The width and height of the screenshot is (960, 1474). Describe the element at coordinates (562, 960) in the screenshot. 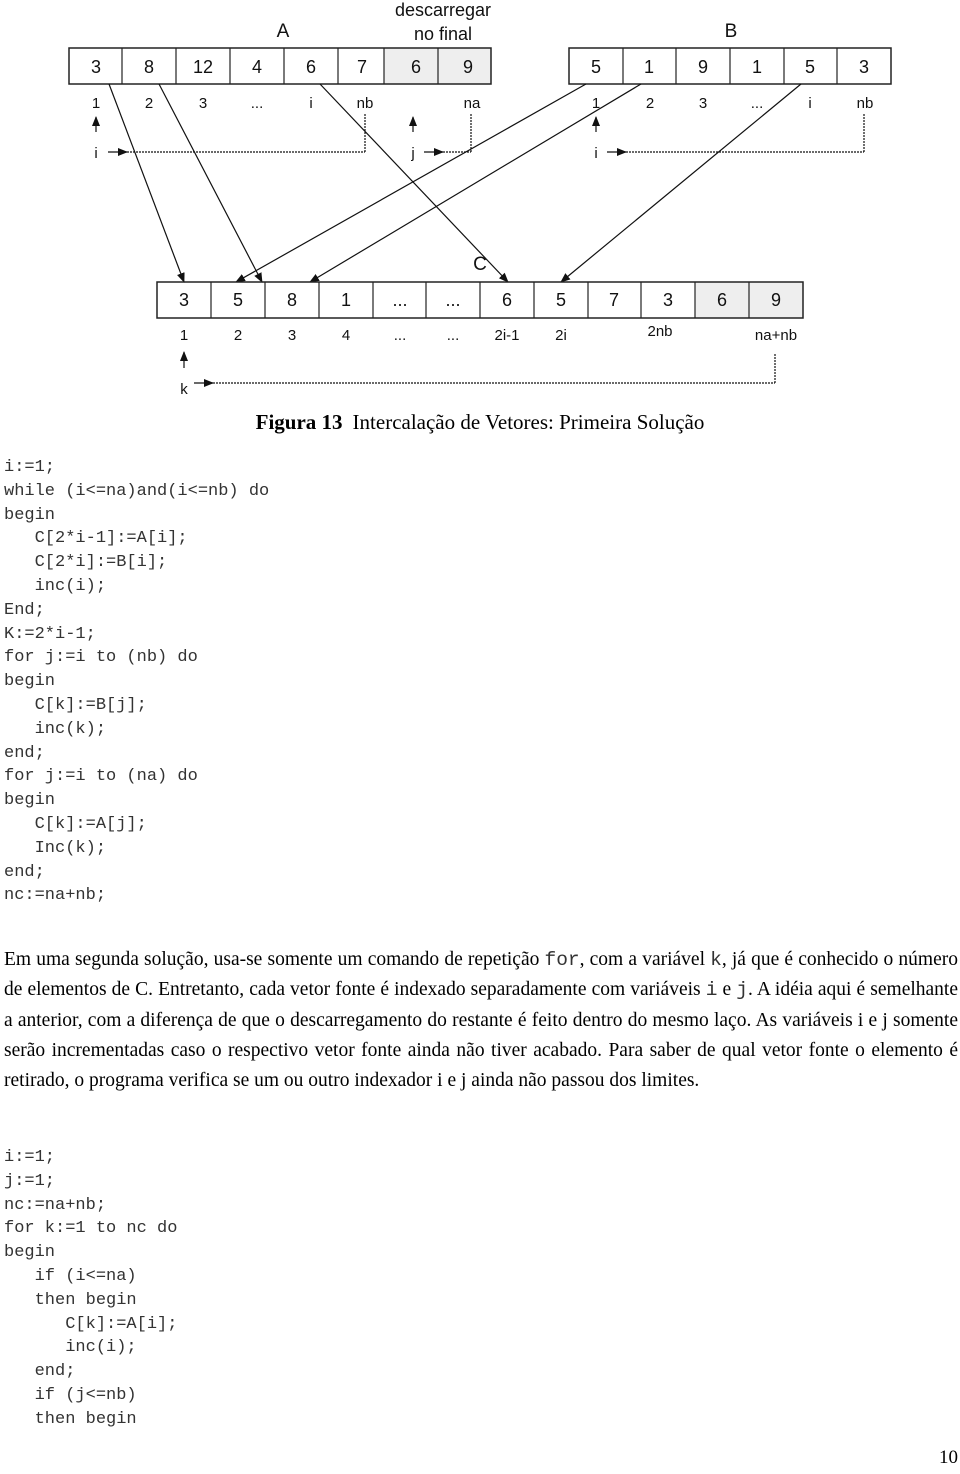

I see `code-keyword-for: for` at that location.